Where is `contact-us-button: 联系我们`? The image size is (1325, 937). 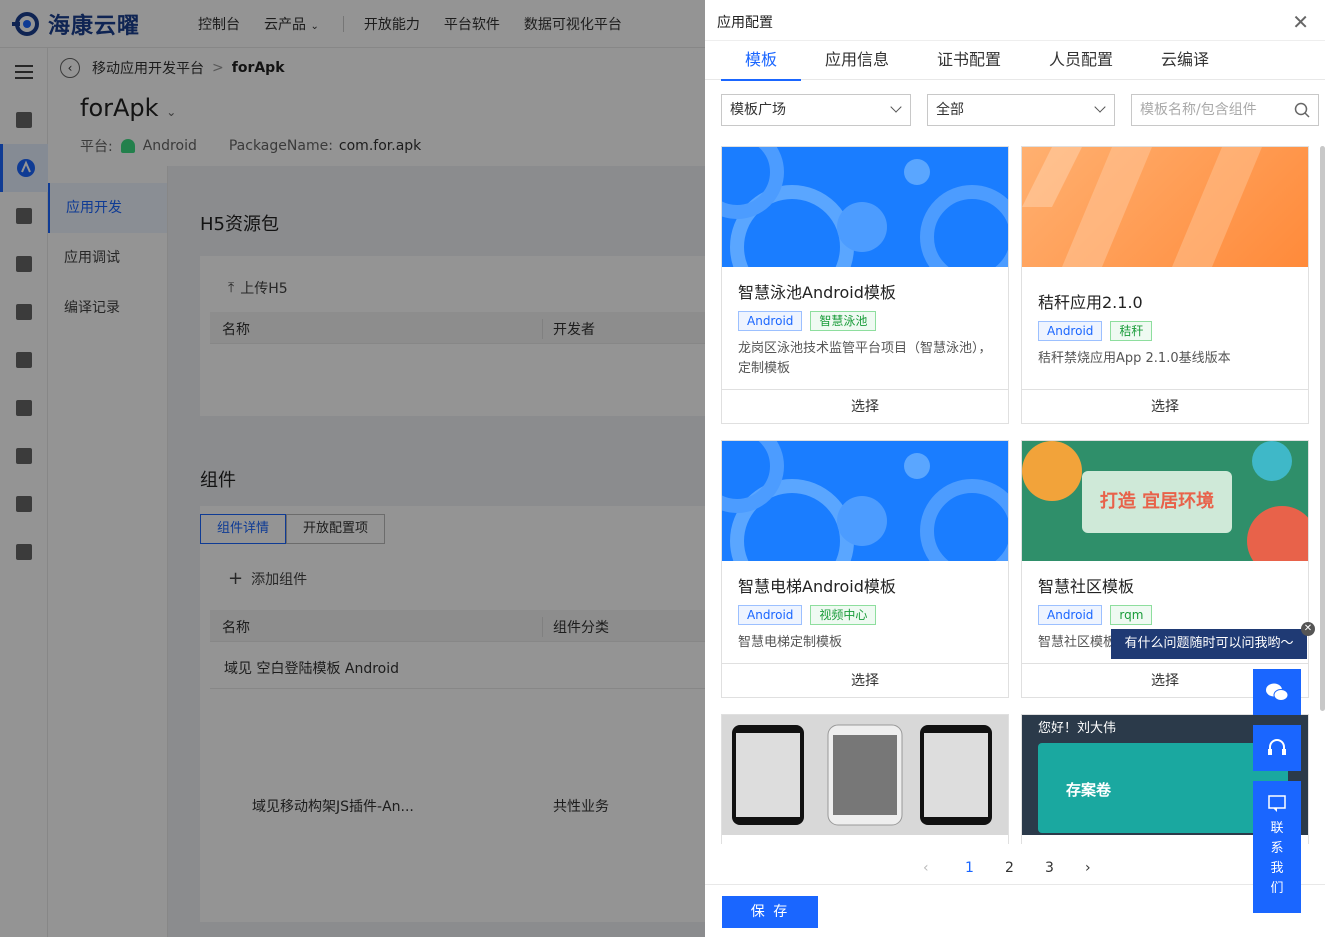
contact-us-button: 联系我们 is located at coordinates (1277, 847).